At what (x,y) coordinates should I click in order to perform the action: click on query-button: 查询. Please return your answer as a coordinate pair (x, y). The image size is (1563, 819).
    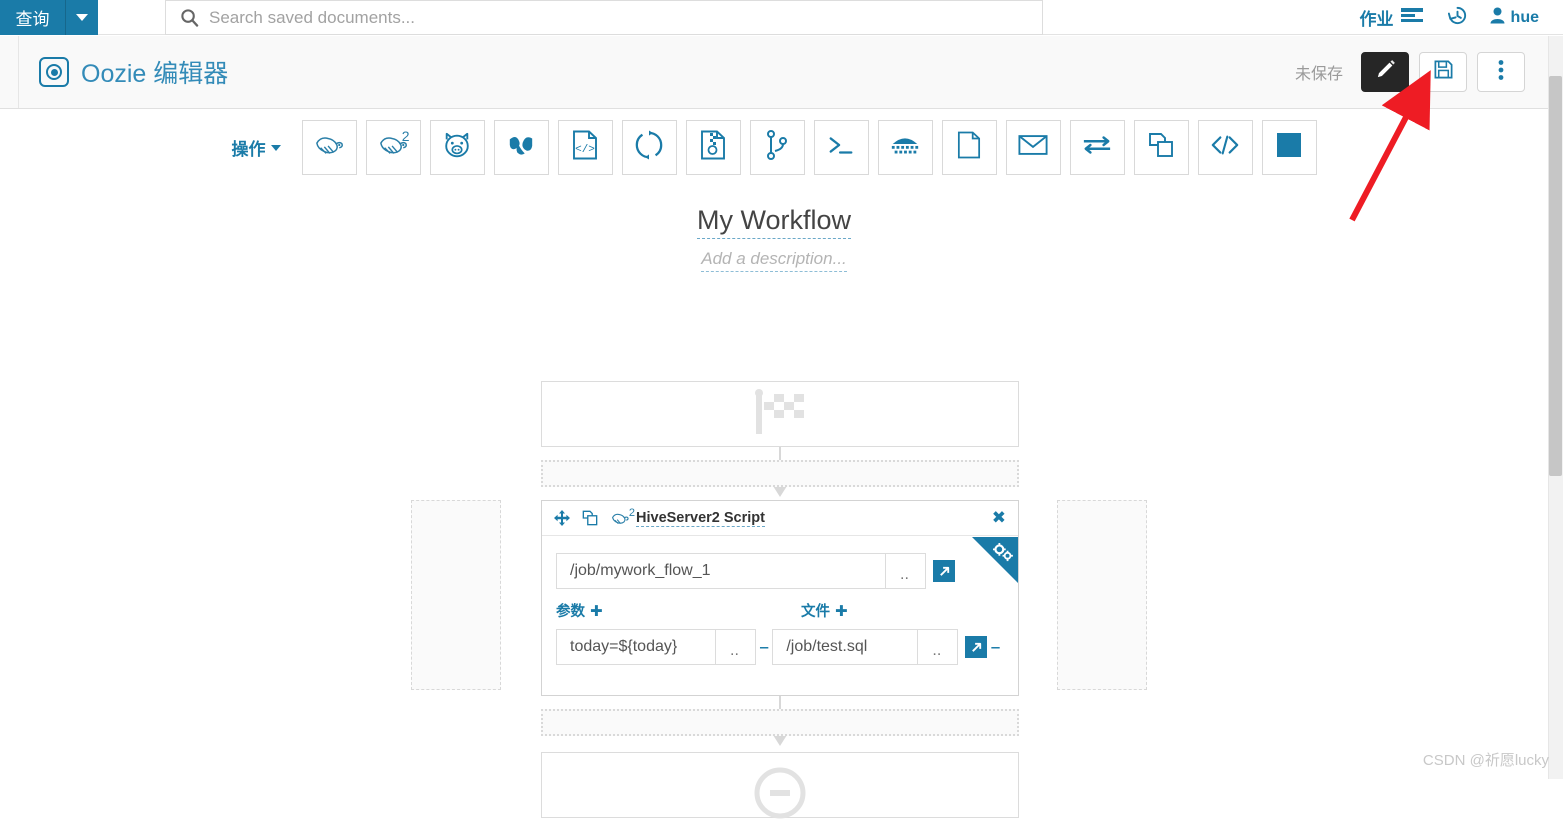
    Looking at the image, I should click on (33, 17).